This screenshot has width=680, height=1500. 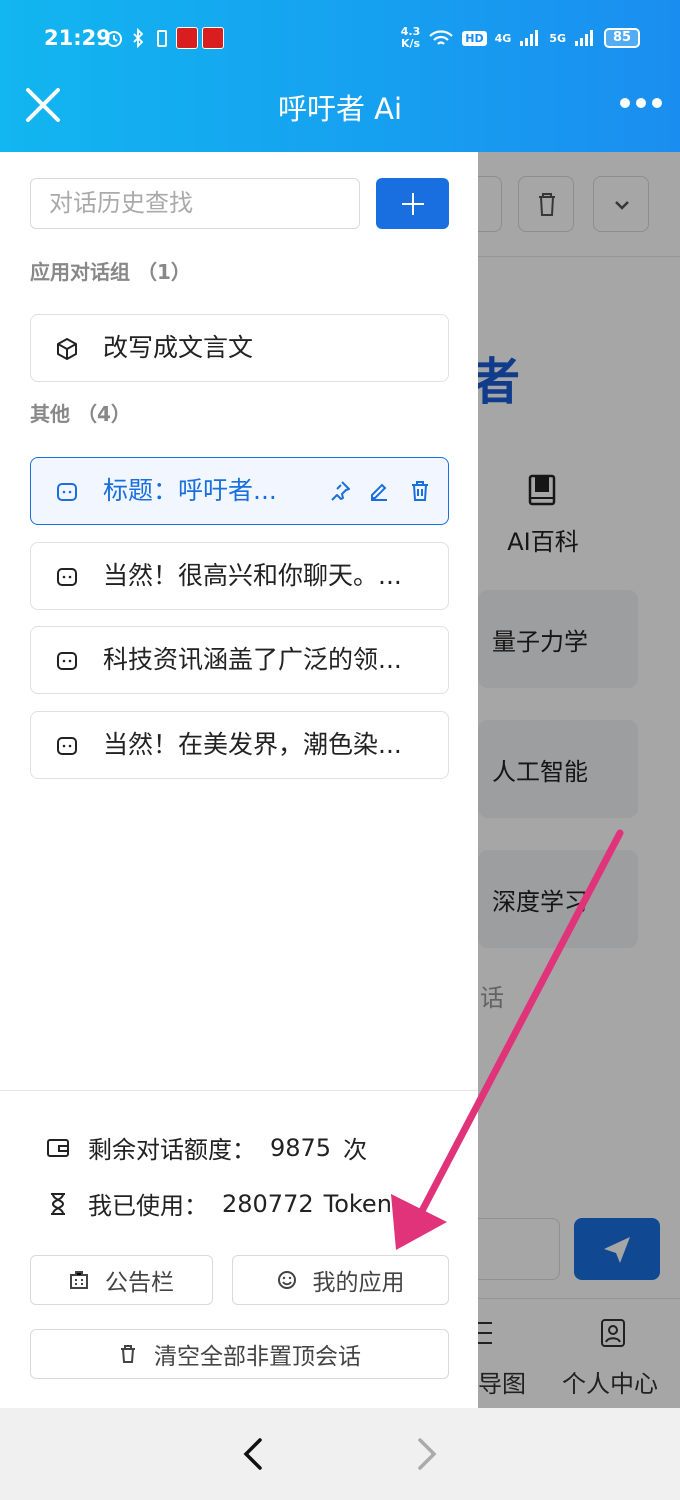 I want to click on my-apps-button: 我的应用, so click(x=340, y=1280).